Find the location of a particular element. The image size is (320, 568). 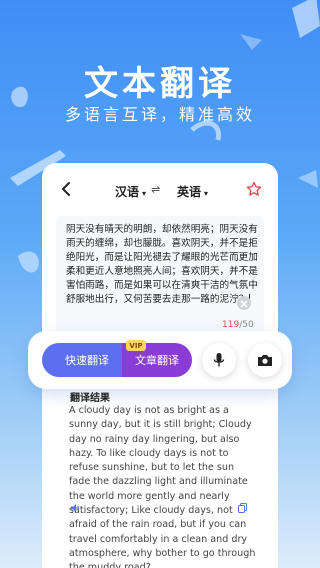

source-language-label: 汉语 is located at coordinates (127, 192).